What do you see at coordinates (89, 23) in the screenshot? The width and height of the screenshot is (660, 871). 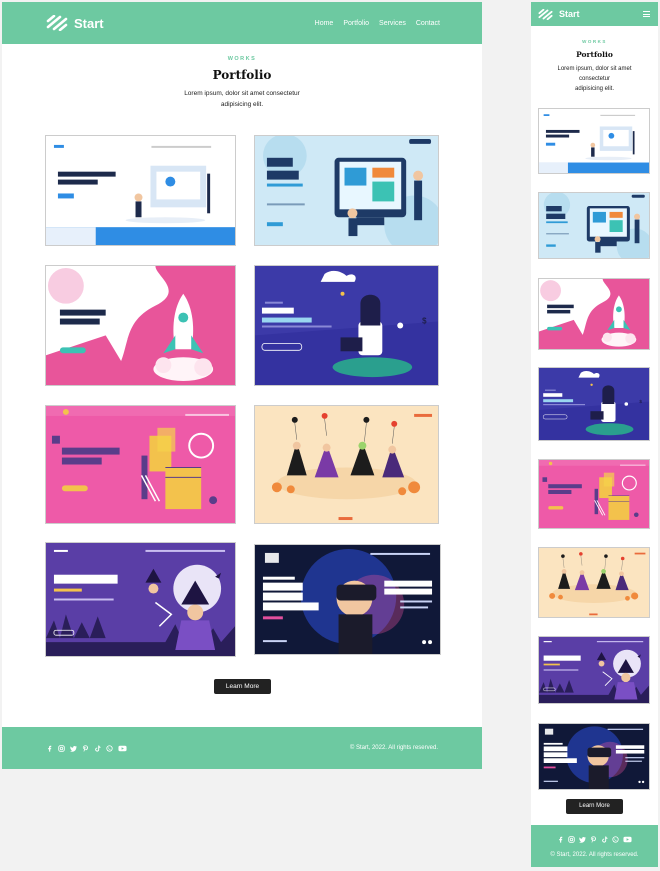 I see `logo-text: Start` at bounding box center [89, 23].